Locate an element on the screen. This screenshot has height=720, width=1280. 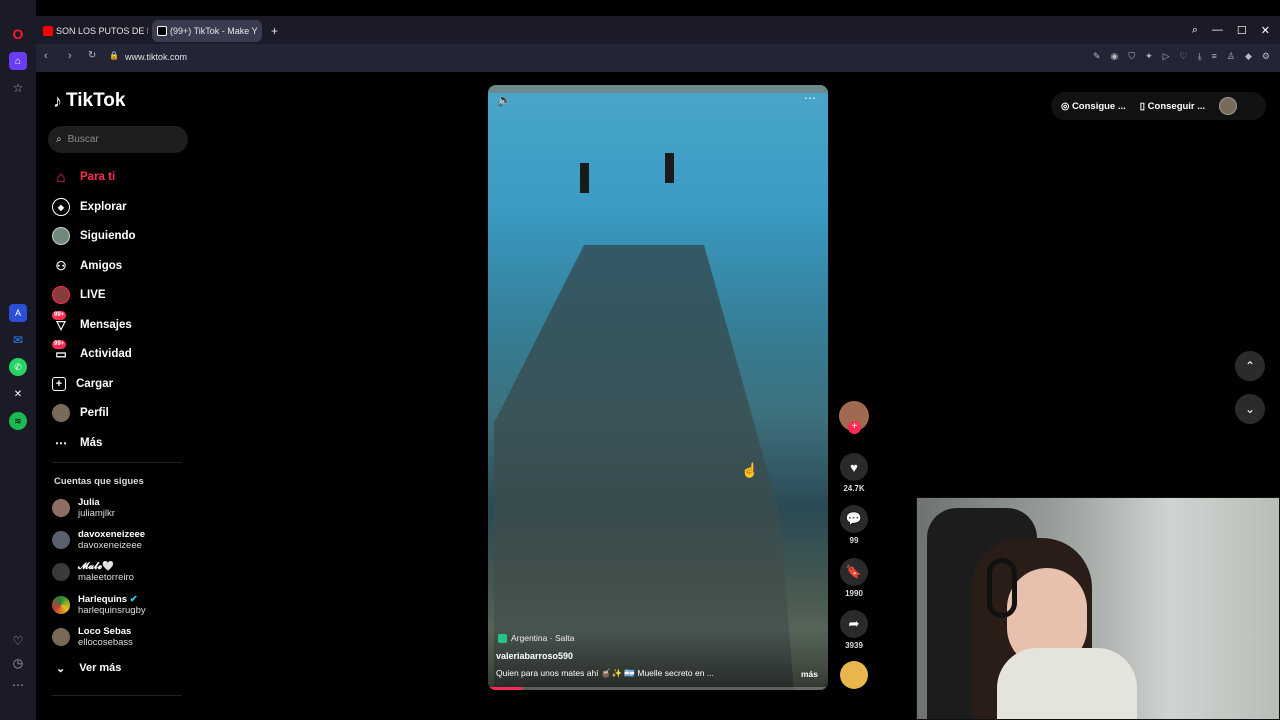
maximize-icon: ☐ is located at coordinates (1242, 30).